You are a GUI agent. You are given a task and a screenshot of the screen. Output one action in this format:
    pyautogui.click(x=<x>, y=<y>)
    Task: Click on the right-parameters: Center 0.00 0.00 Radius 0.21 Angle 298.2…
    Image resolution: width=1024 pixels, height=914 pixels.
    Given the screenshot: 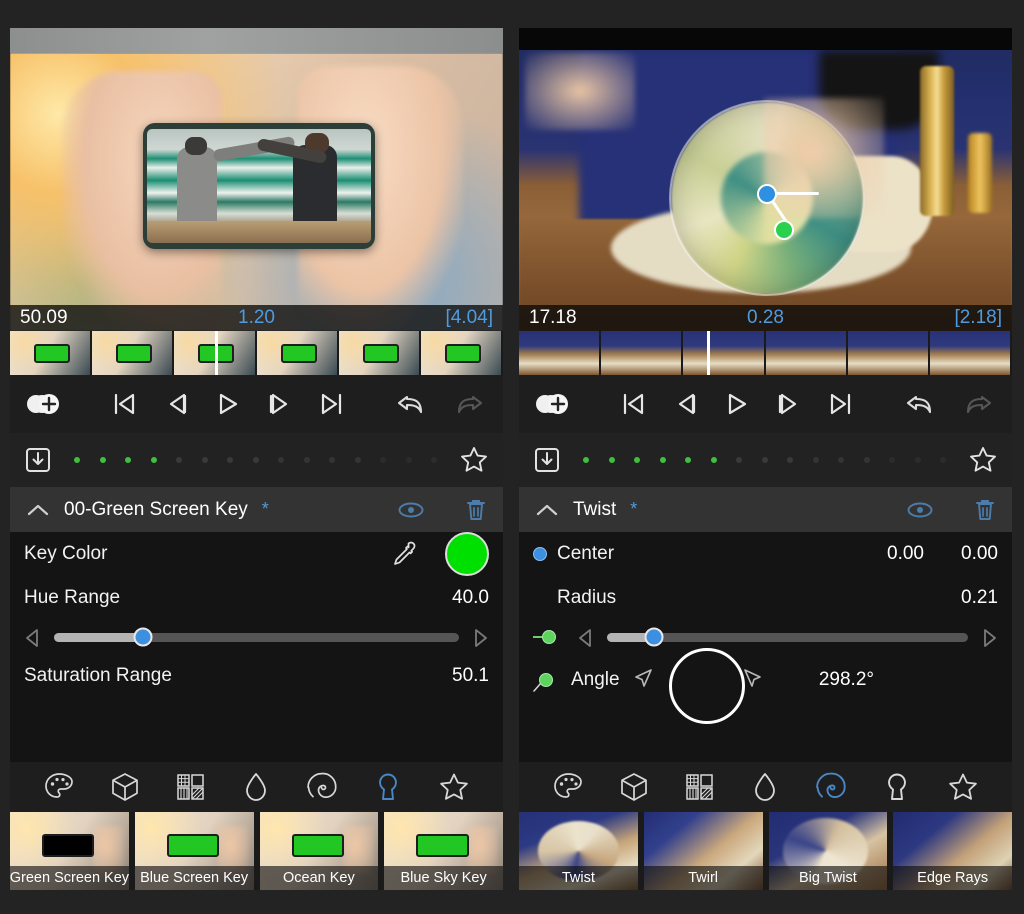 What is the action you would take?
    pyautogui.click(x=765, y=647)
    